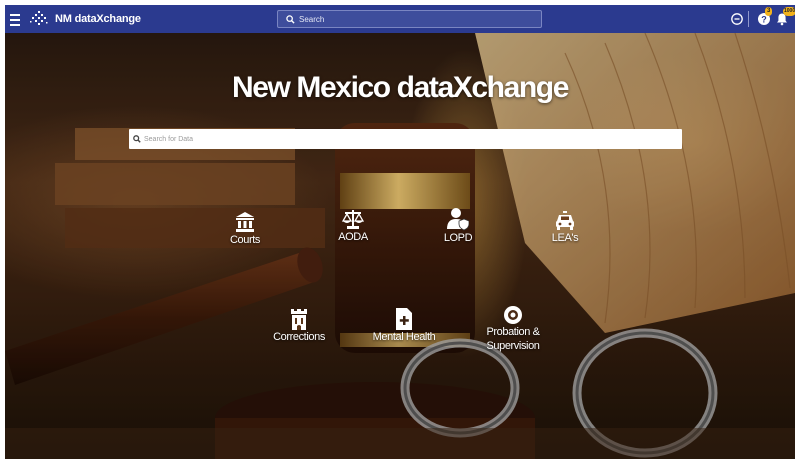  I want to click on scales-icon, so click(353, 219).